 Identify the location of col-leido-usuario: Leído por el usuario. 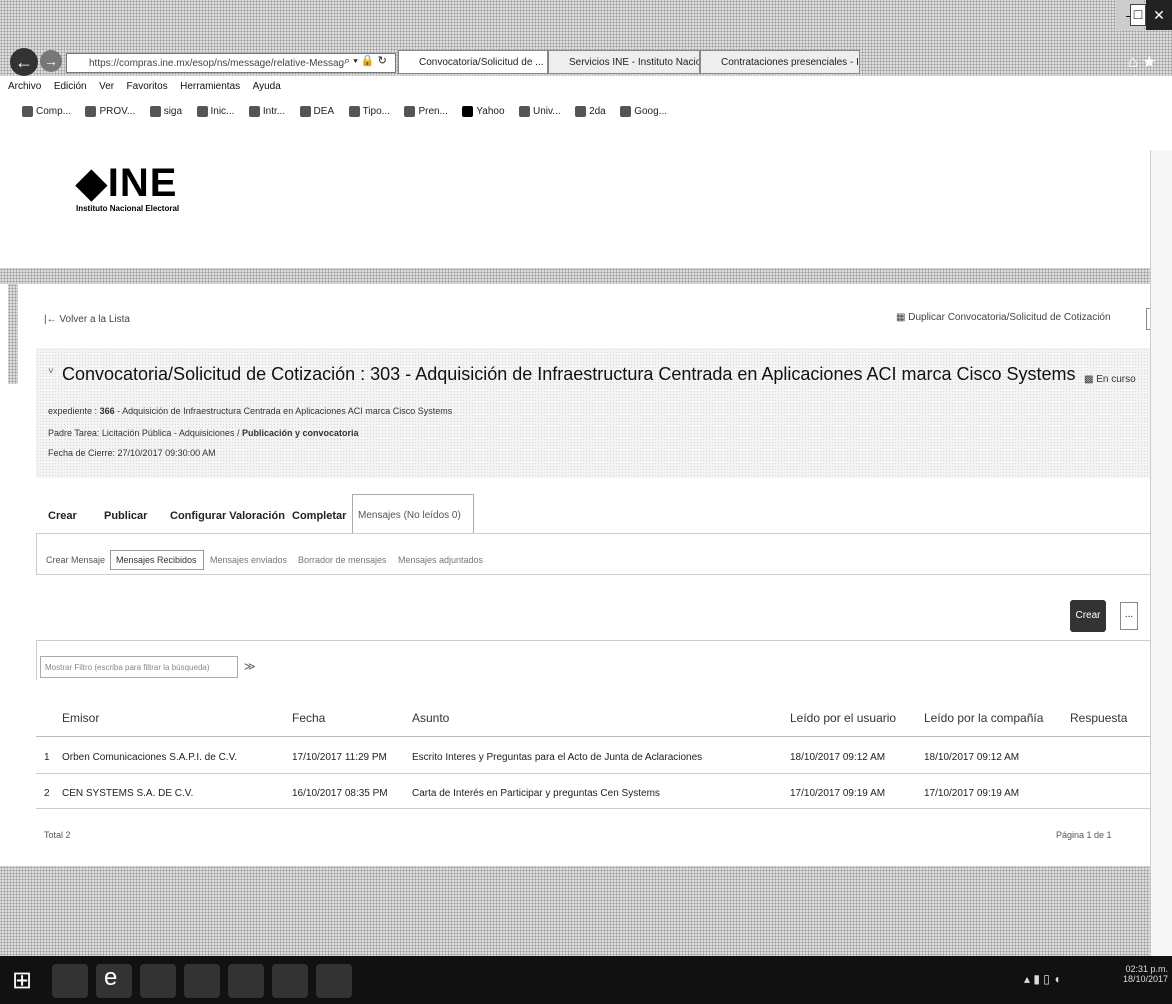
(843, 718).